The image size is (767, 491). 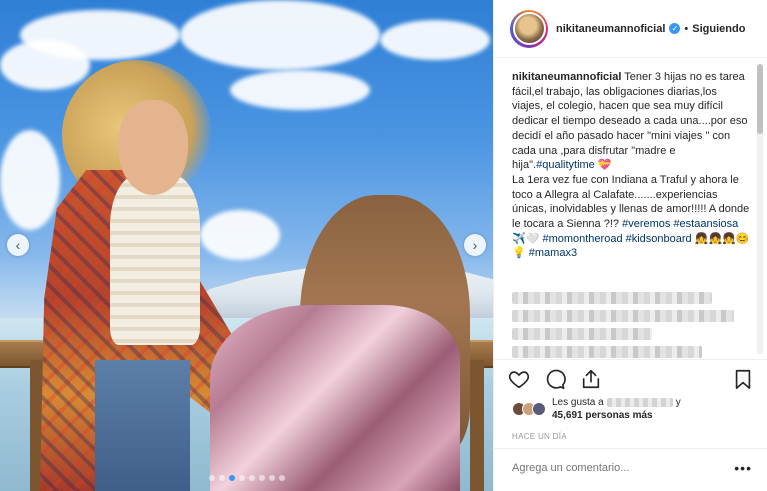 I want to click on share-button, so click(x=591, y=379).